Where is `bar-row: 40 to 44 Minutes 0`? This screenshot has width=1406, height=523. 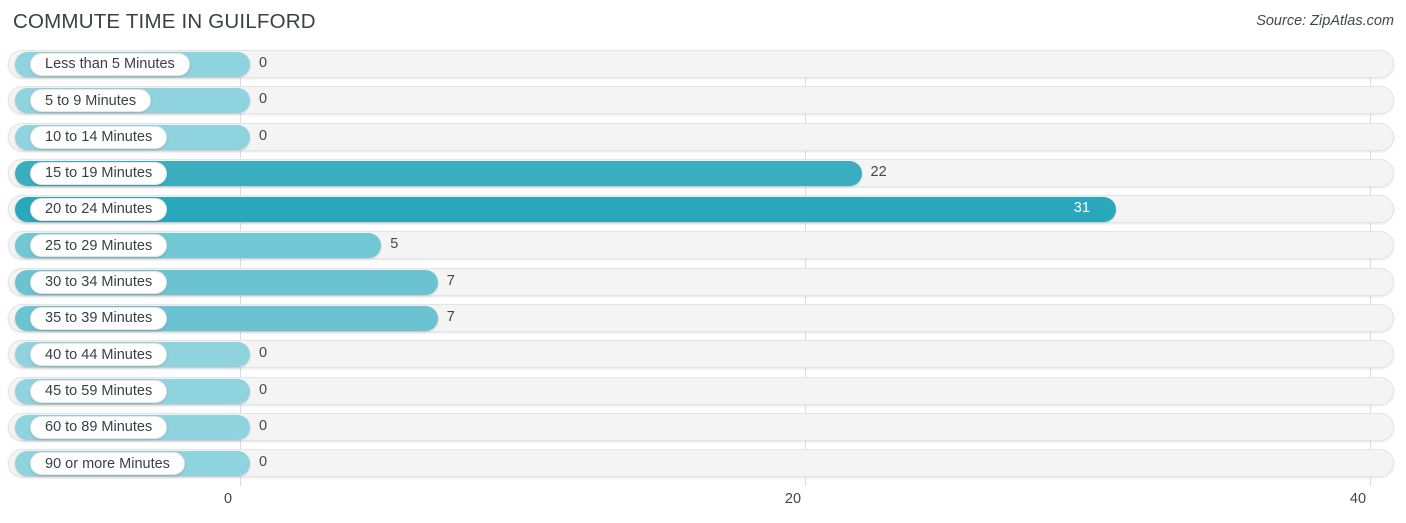 bar-row: 40 to 44 Minutes 0 is located at coordinates (703, 354).